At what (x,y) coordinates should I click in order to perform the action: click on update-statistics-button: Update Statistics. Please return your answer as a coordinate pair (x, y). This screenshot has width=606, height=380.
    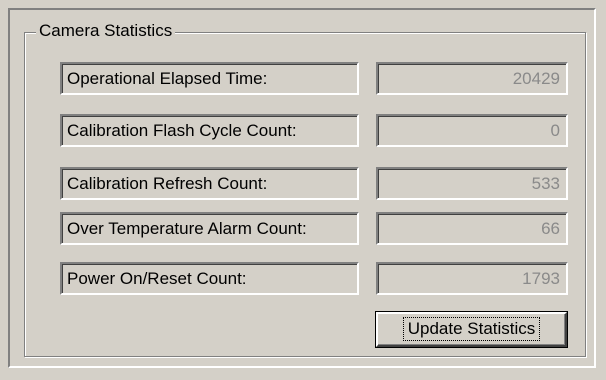
    Looking at the image, I should click on (471, 329).